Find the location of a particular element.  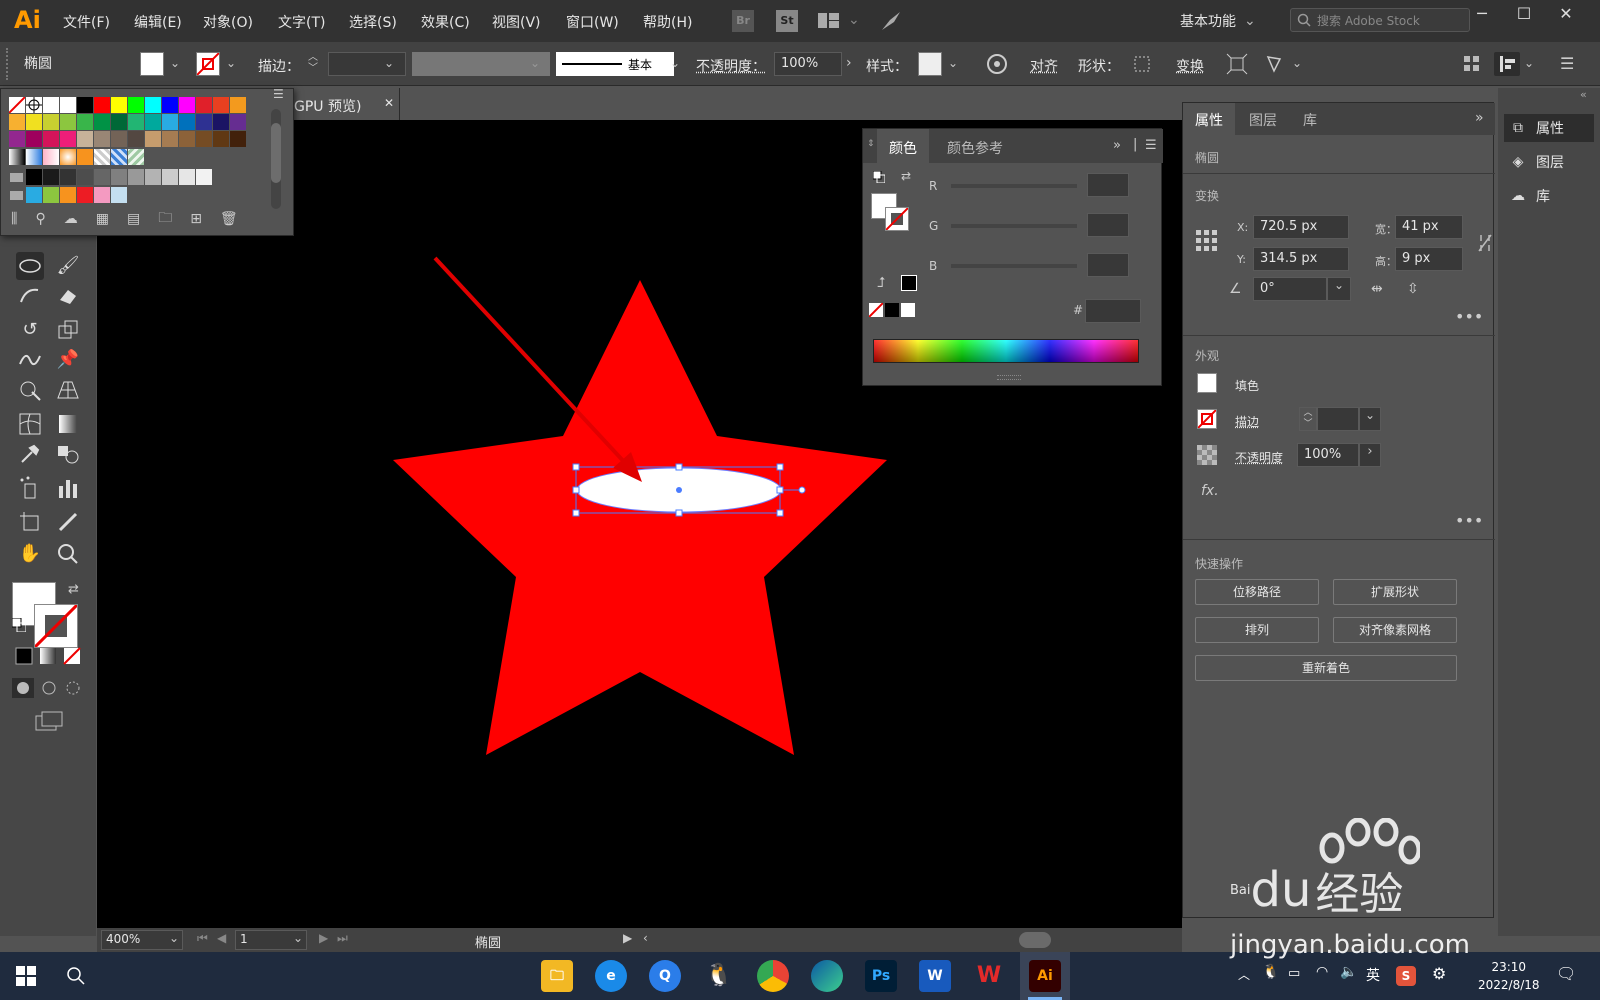

isolate-icon is located at coordinates (1237, 64).